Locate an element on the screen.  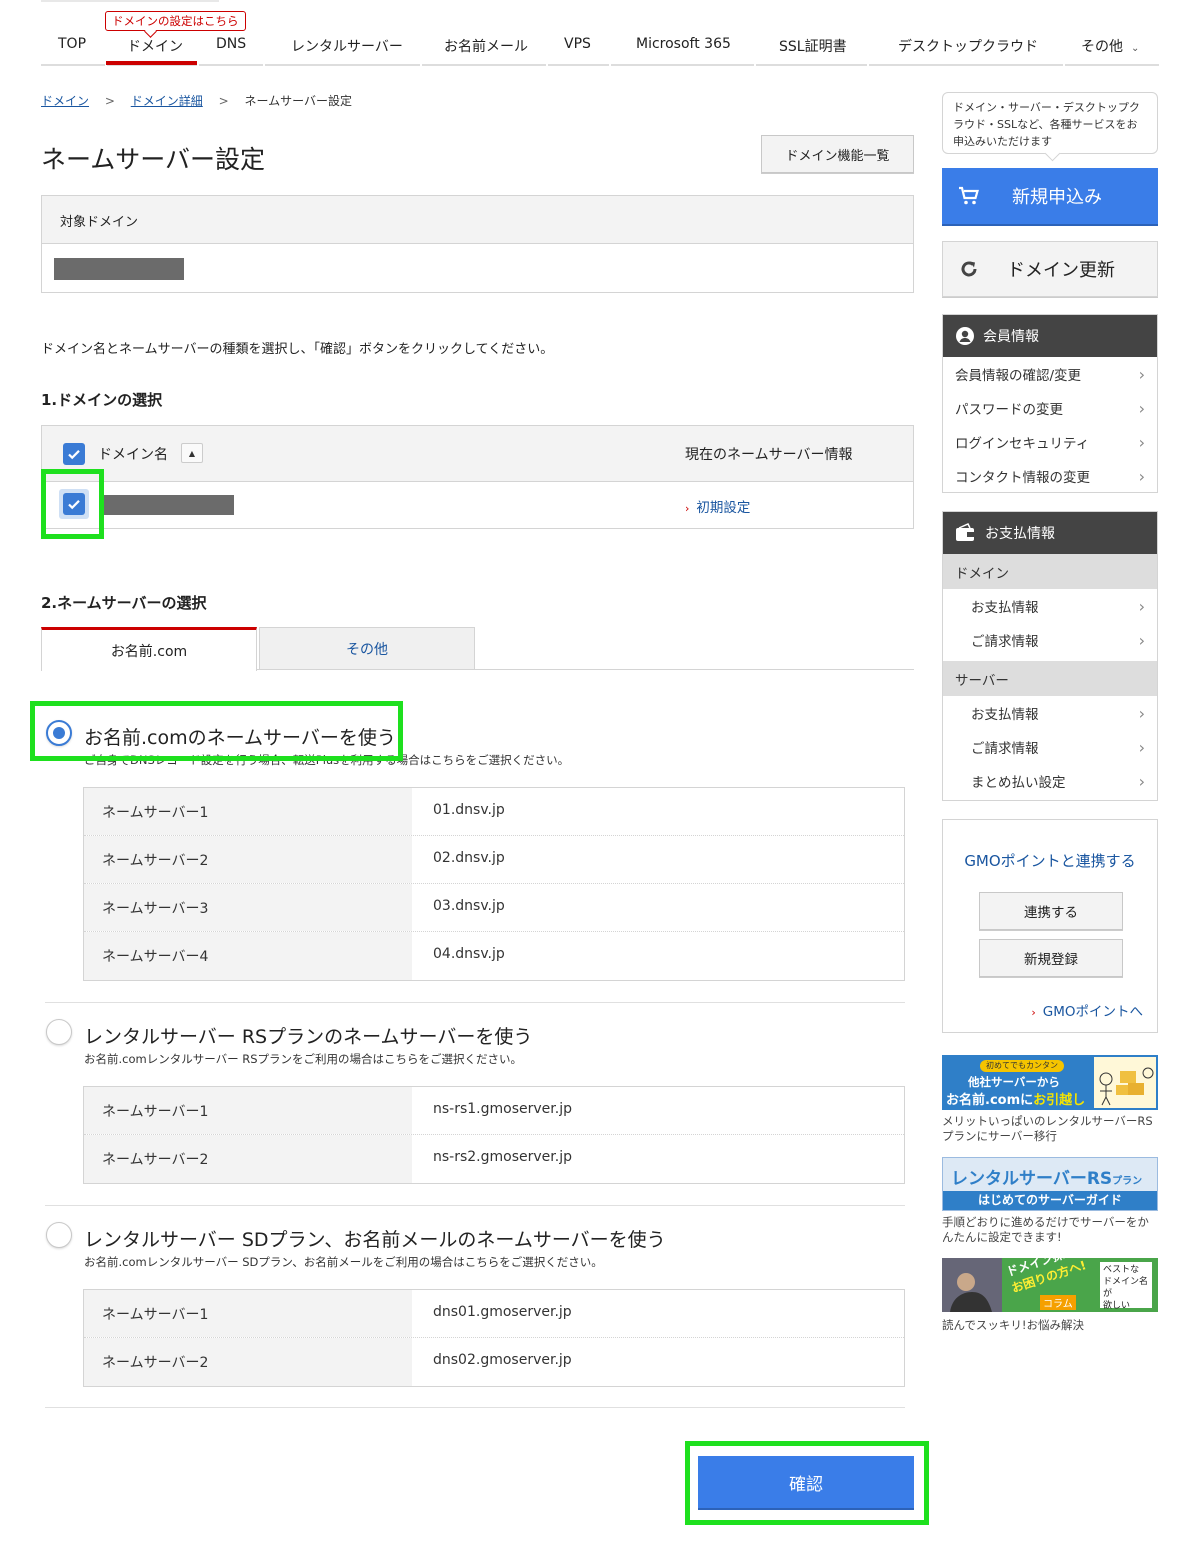
domain-table-header: ドメイン名 ▲ 現在のネームサーバー情報 is located at coordinates (477, 454).